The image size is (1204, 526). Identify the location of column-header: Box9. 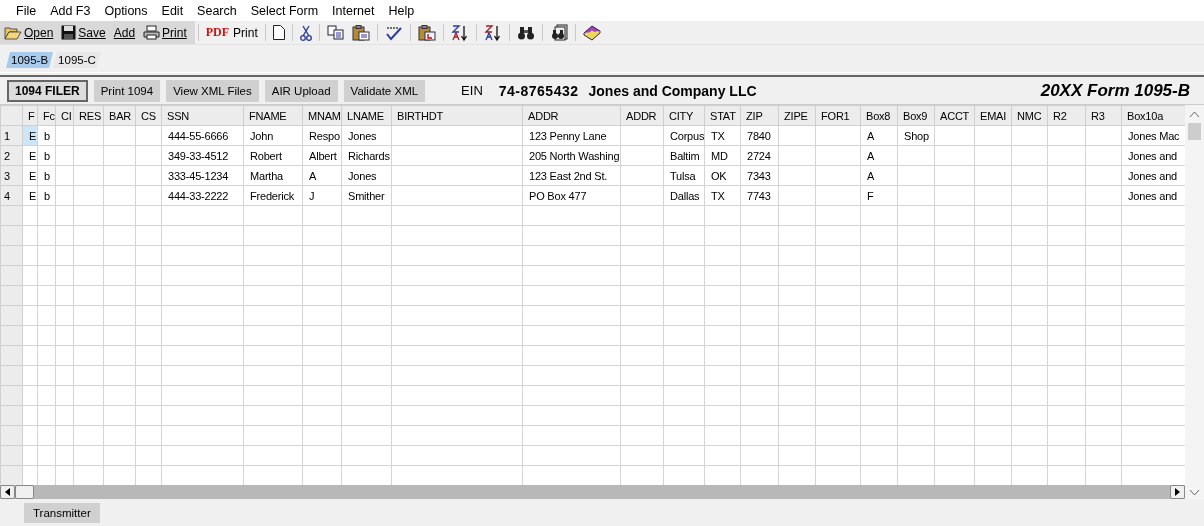
(916, 115).